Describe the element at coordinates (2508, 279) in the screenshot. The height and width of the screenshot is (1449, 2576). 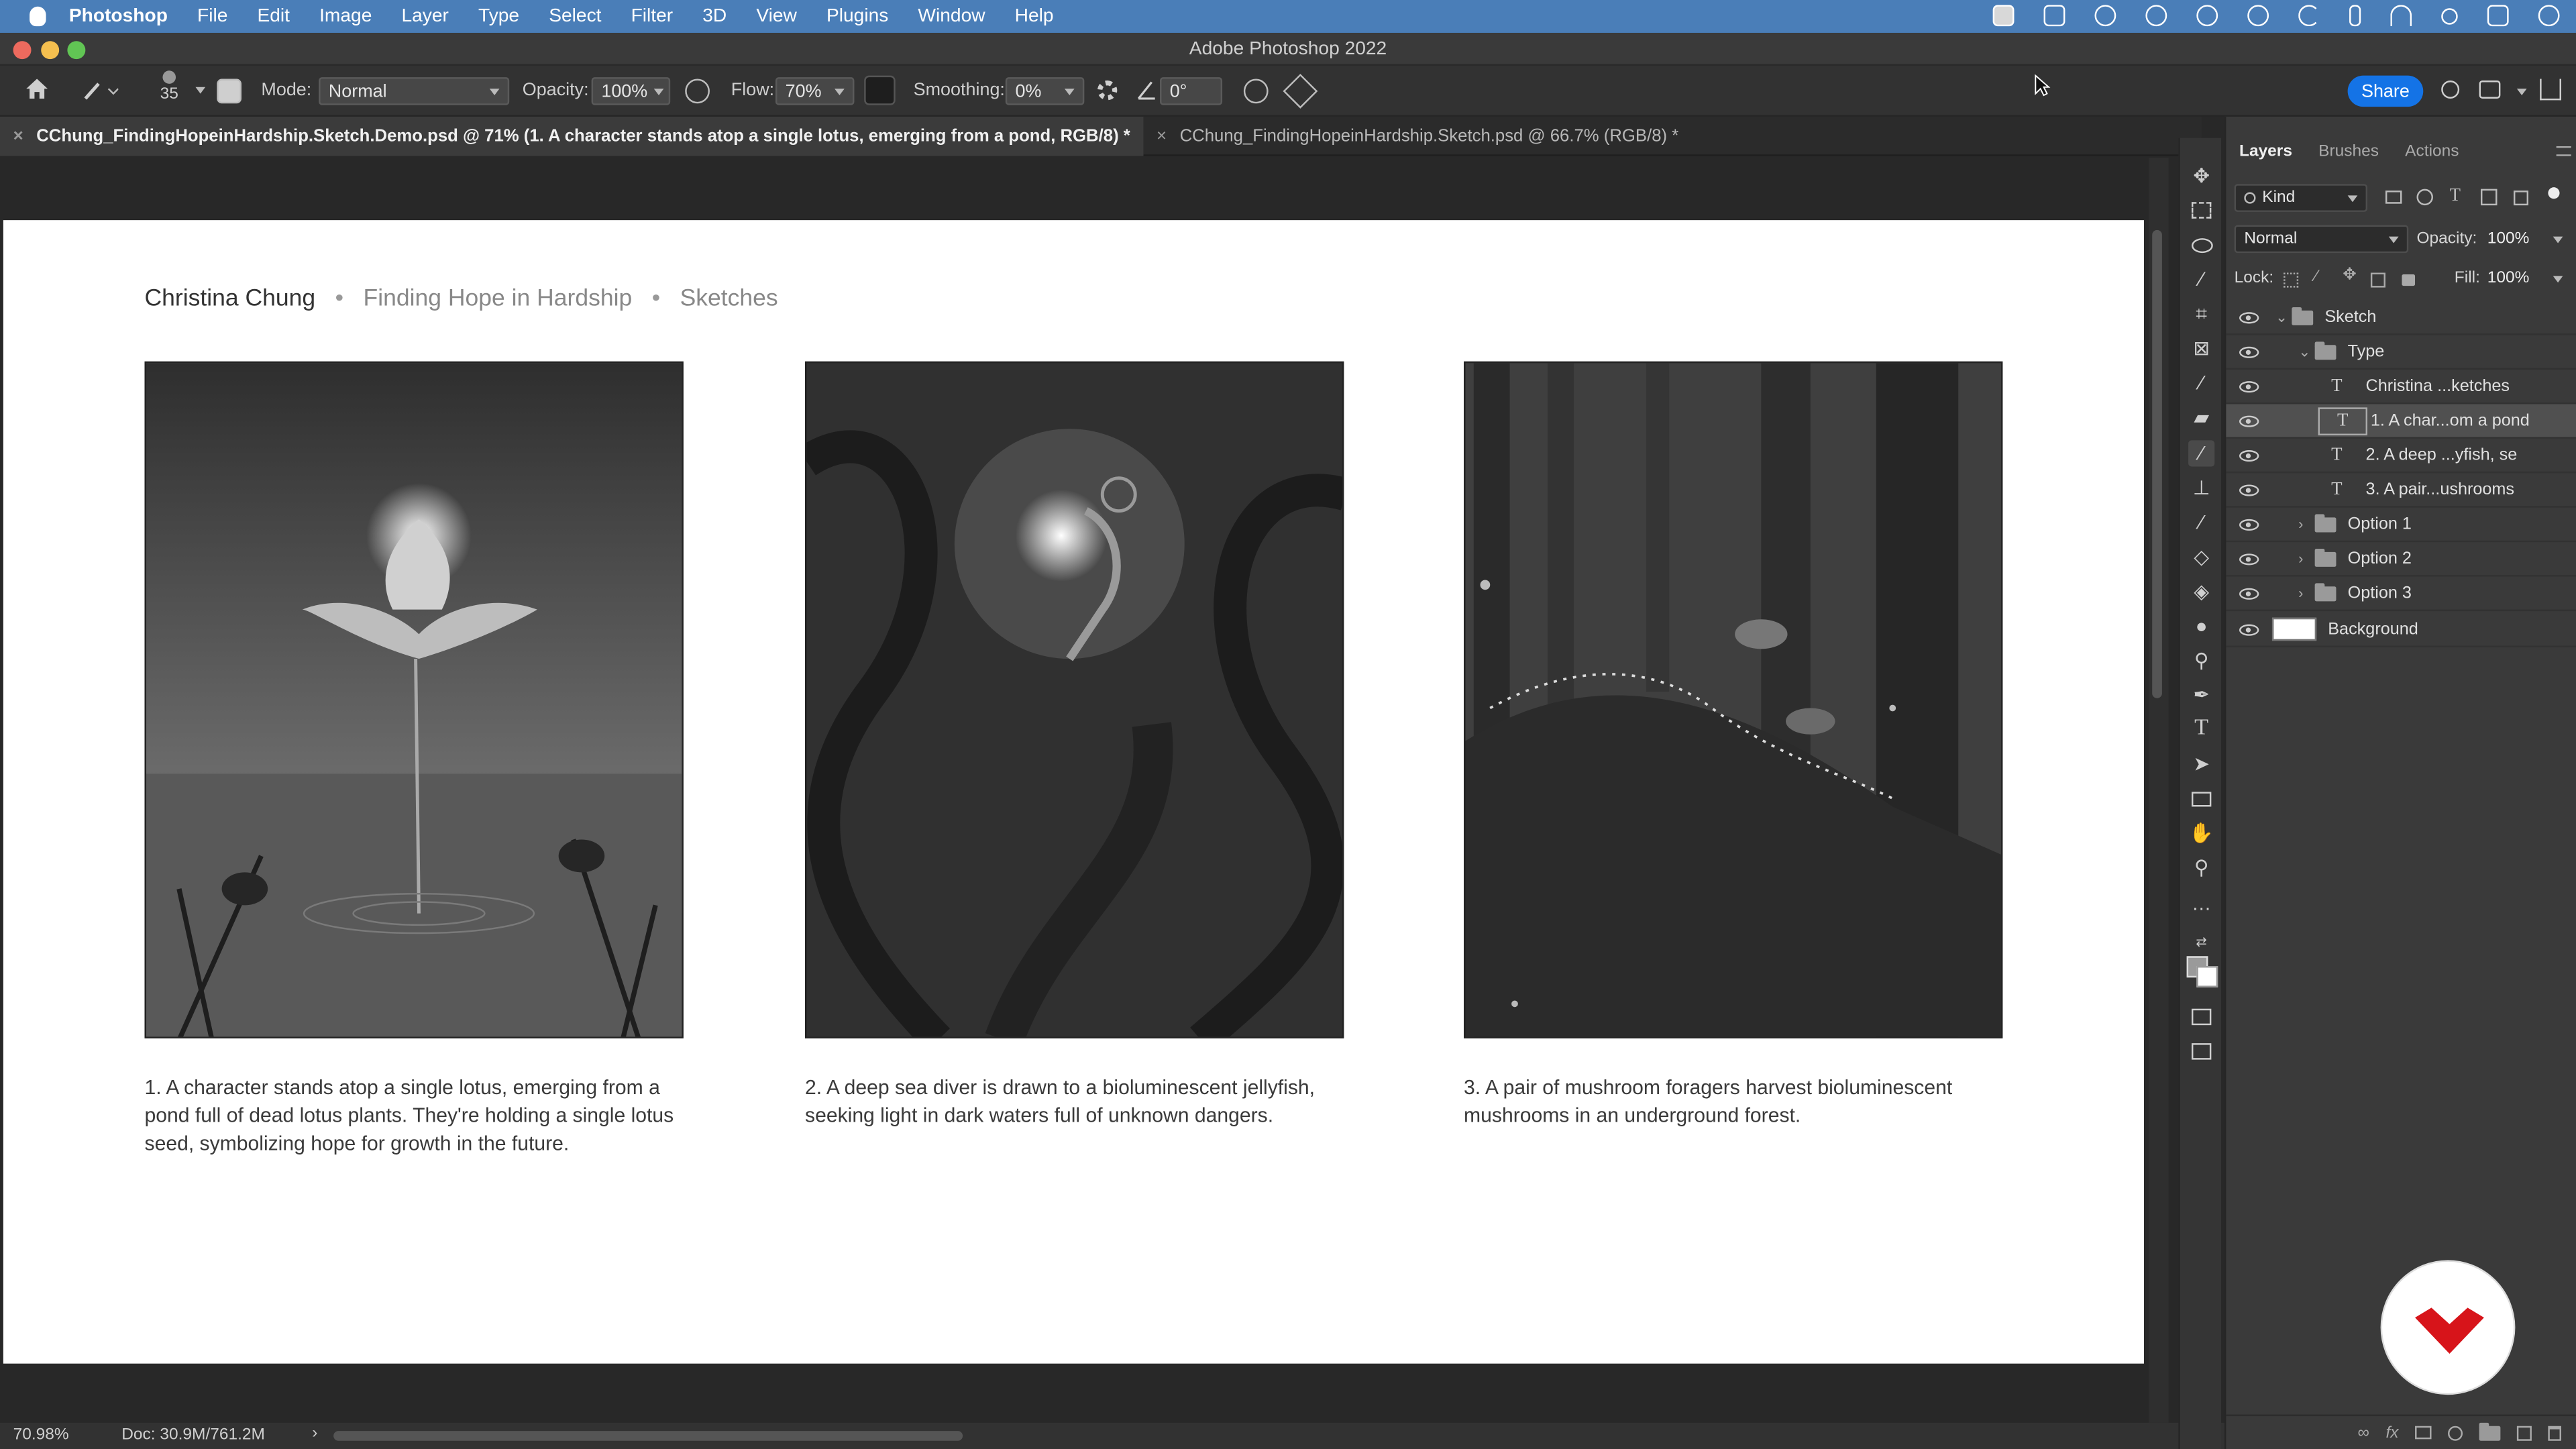
I see `fill-value: 100%` at that location.